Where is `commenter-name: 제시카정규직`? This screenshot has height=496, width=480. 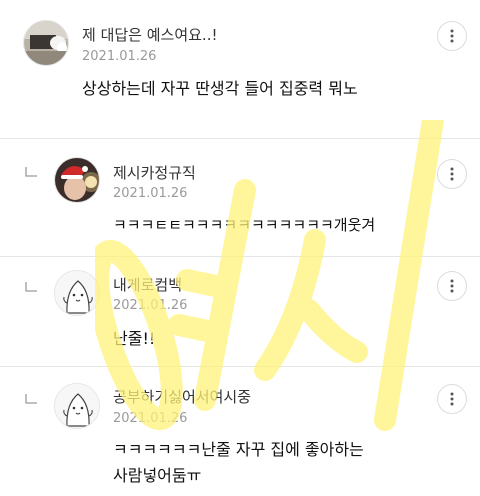 commenter-name: 제시카정규직 is located at coordinates (154, 172).